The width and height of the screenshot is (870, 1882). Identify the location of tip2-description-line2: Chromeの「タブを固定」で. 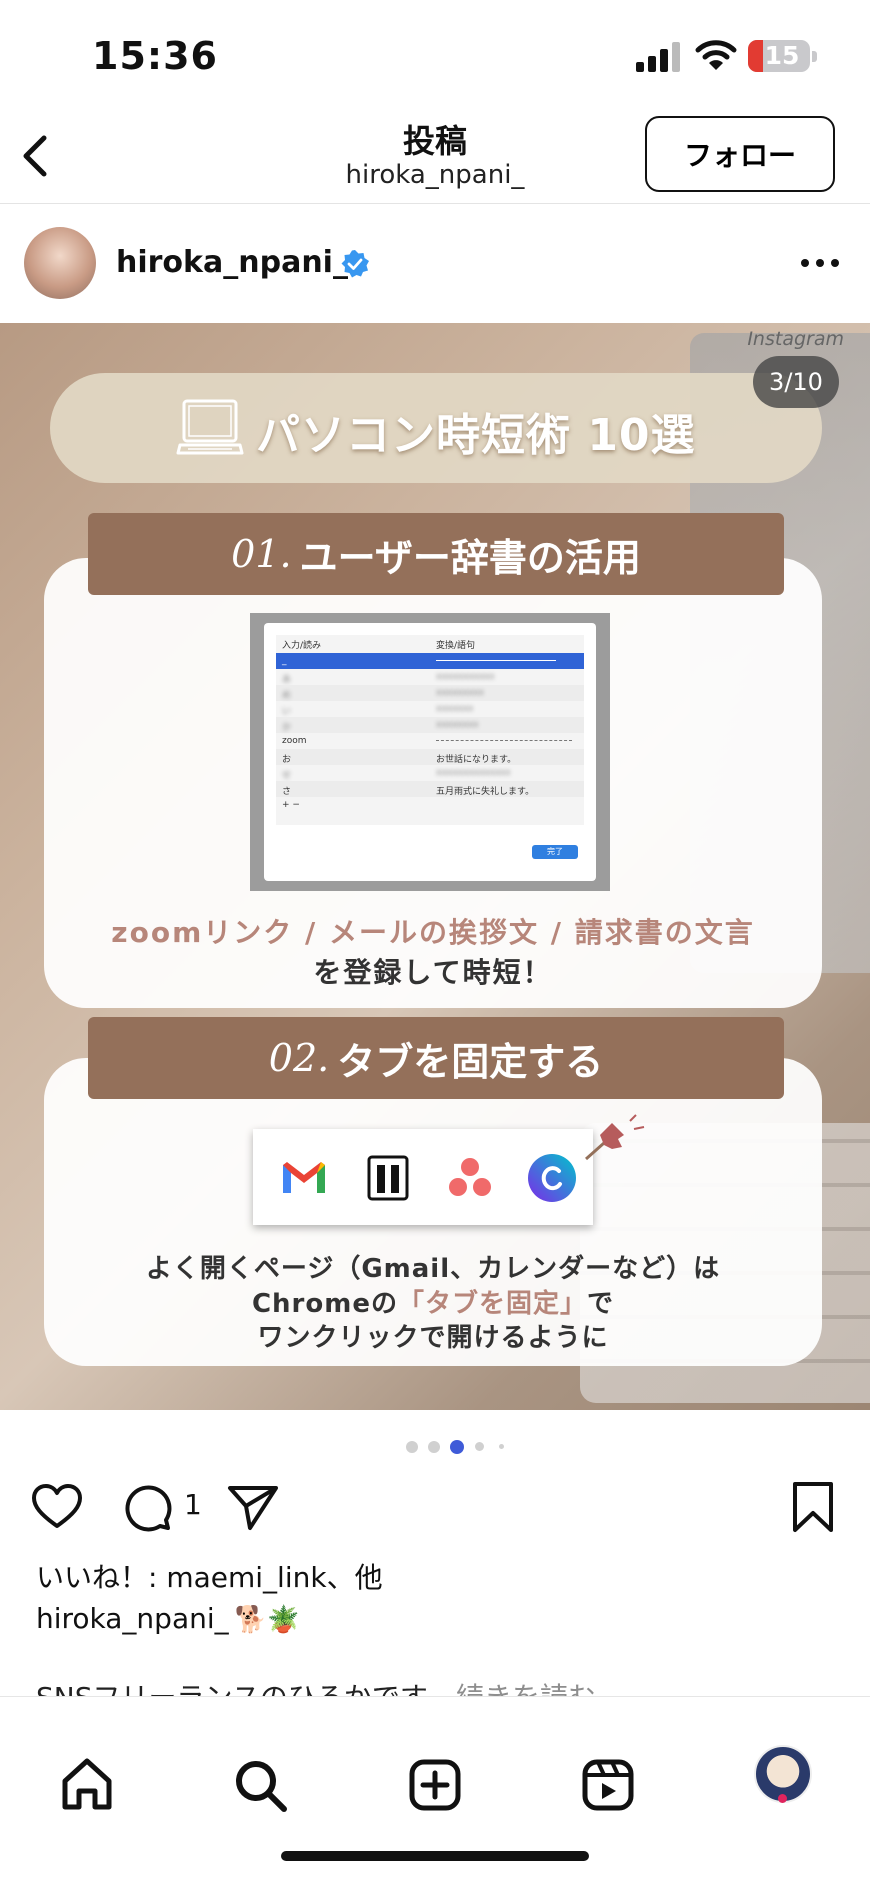
(433, 1304).